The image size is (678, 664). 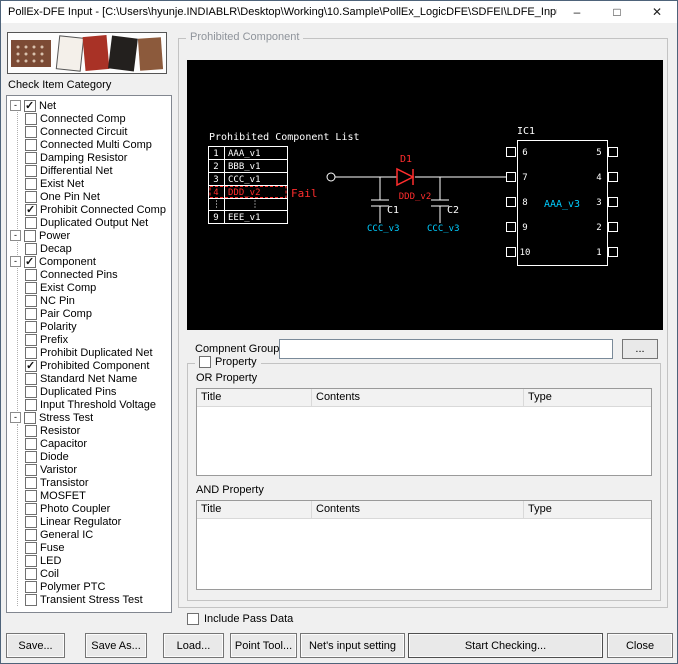 I want to click on or-property-list, so click(x=424, y=441).